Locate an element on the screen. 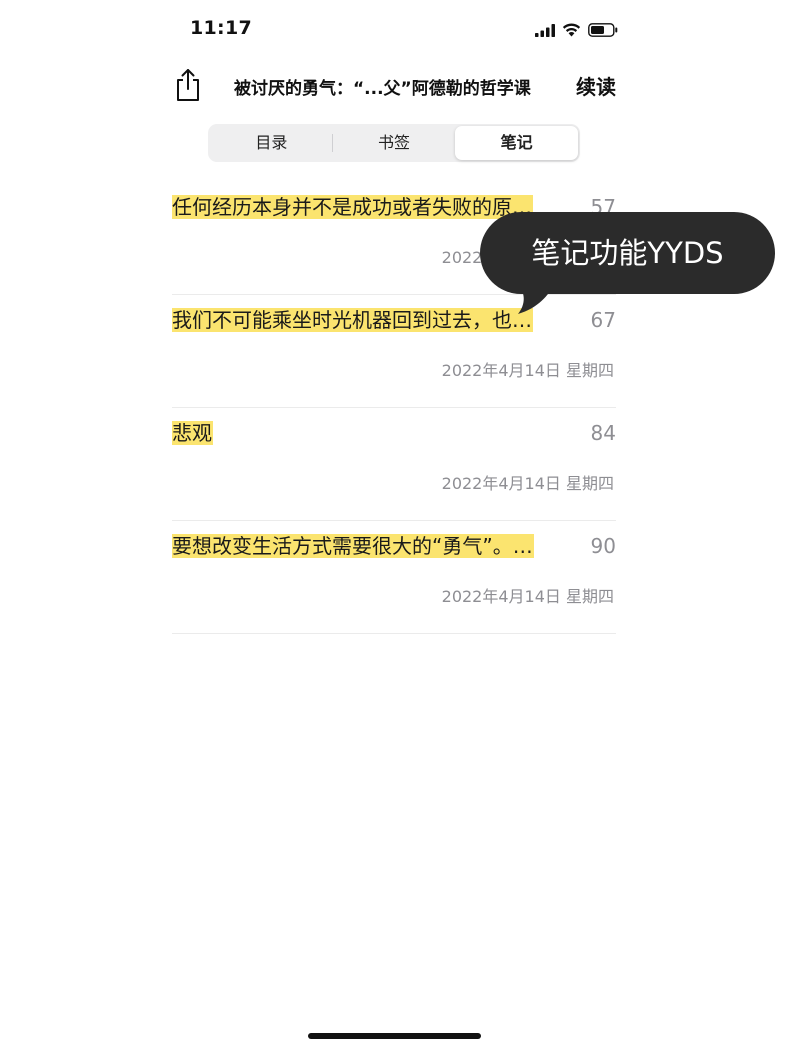 This screenshot has width=788, height=1051. reader-header: 被讨厌的勇气：“...父”阿德勒的哲学课 续读 is located at coordinates (394, 86).